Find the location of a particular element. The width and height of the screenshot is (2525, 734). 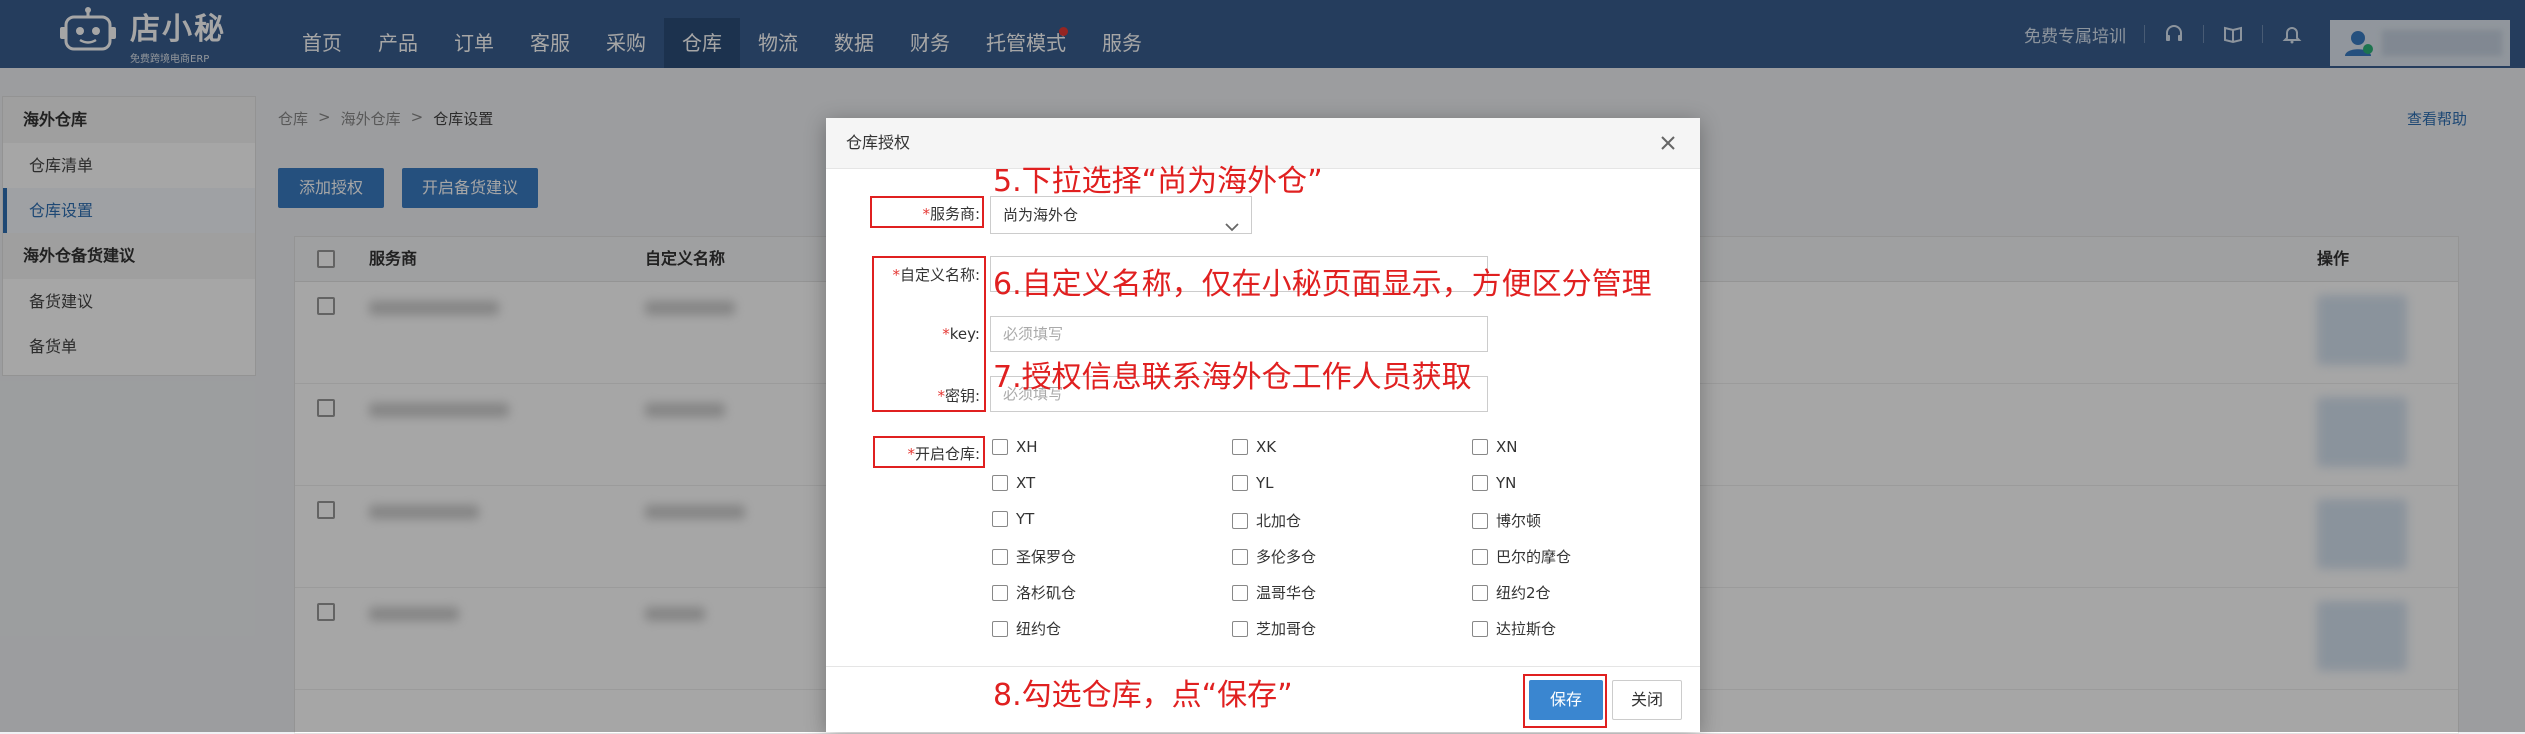

close-icon is located at coordinates (1668, 143).